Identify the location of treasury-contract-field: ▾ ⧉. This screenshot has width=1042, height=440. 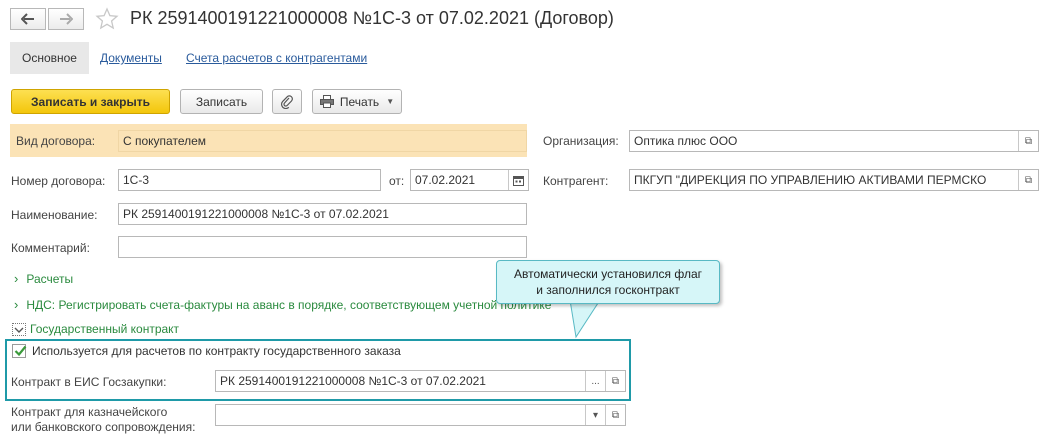
(420, 415).